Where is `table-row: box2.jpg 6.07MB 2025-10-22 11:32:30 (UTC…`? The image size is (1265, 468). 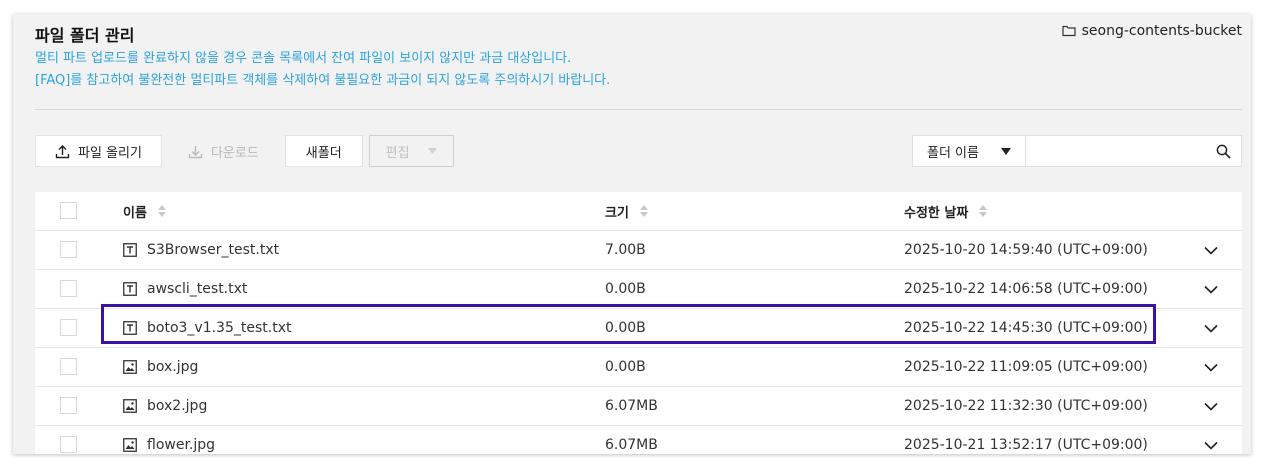 table-row: box2.jpg 6.07MB 2025-10-22 11:32:30 (UTC… is located at coordinates (638, 406).